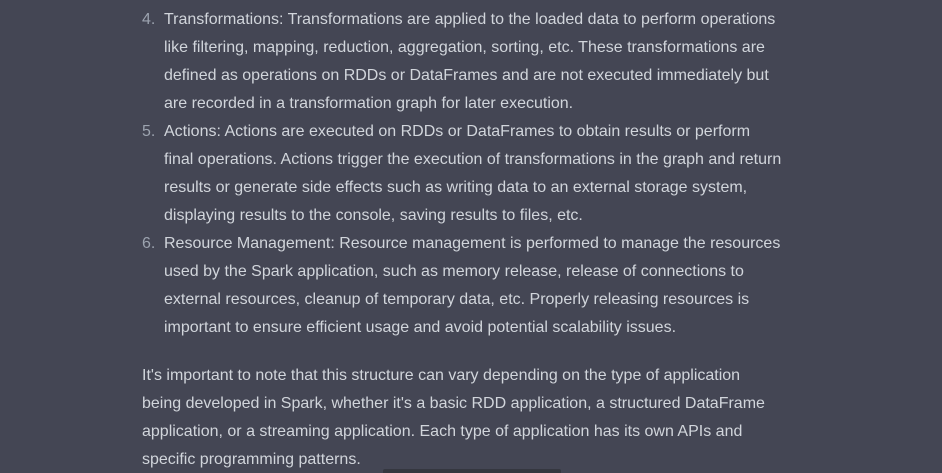 This screenshot has width=942, height=473. I want to click on scroll-to-bottom-button, so click(472, 471).